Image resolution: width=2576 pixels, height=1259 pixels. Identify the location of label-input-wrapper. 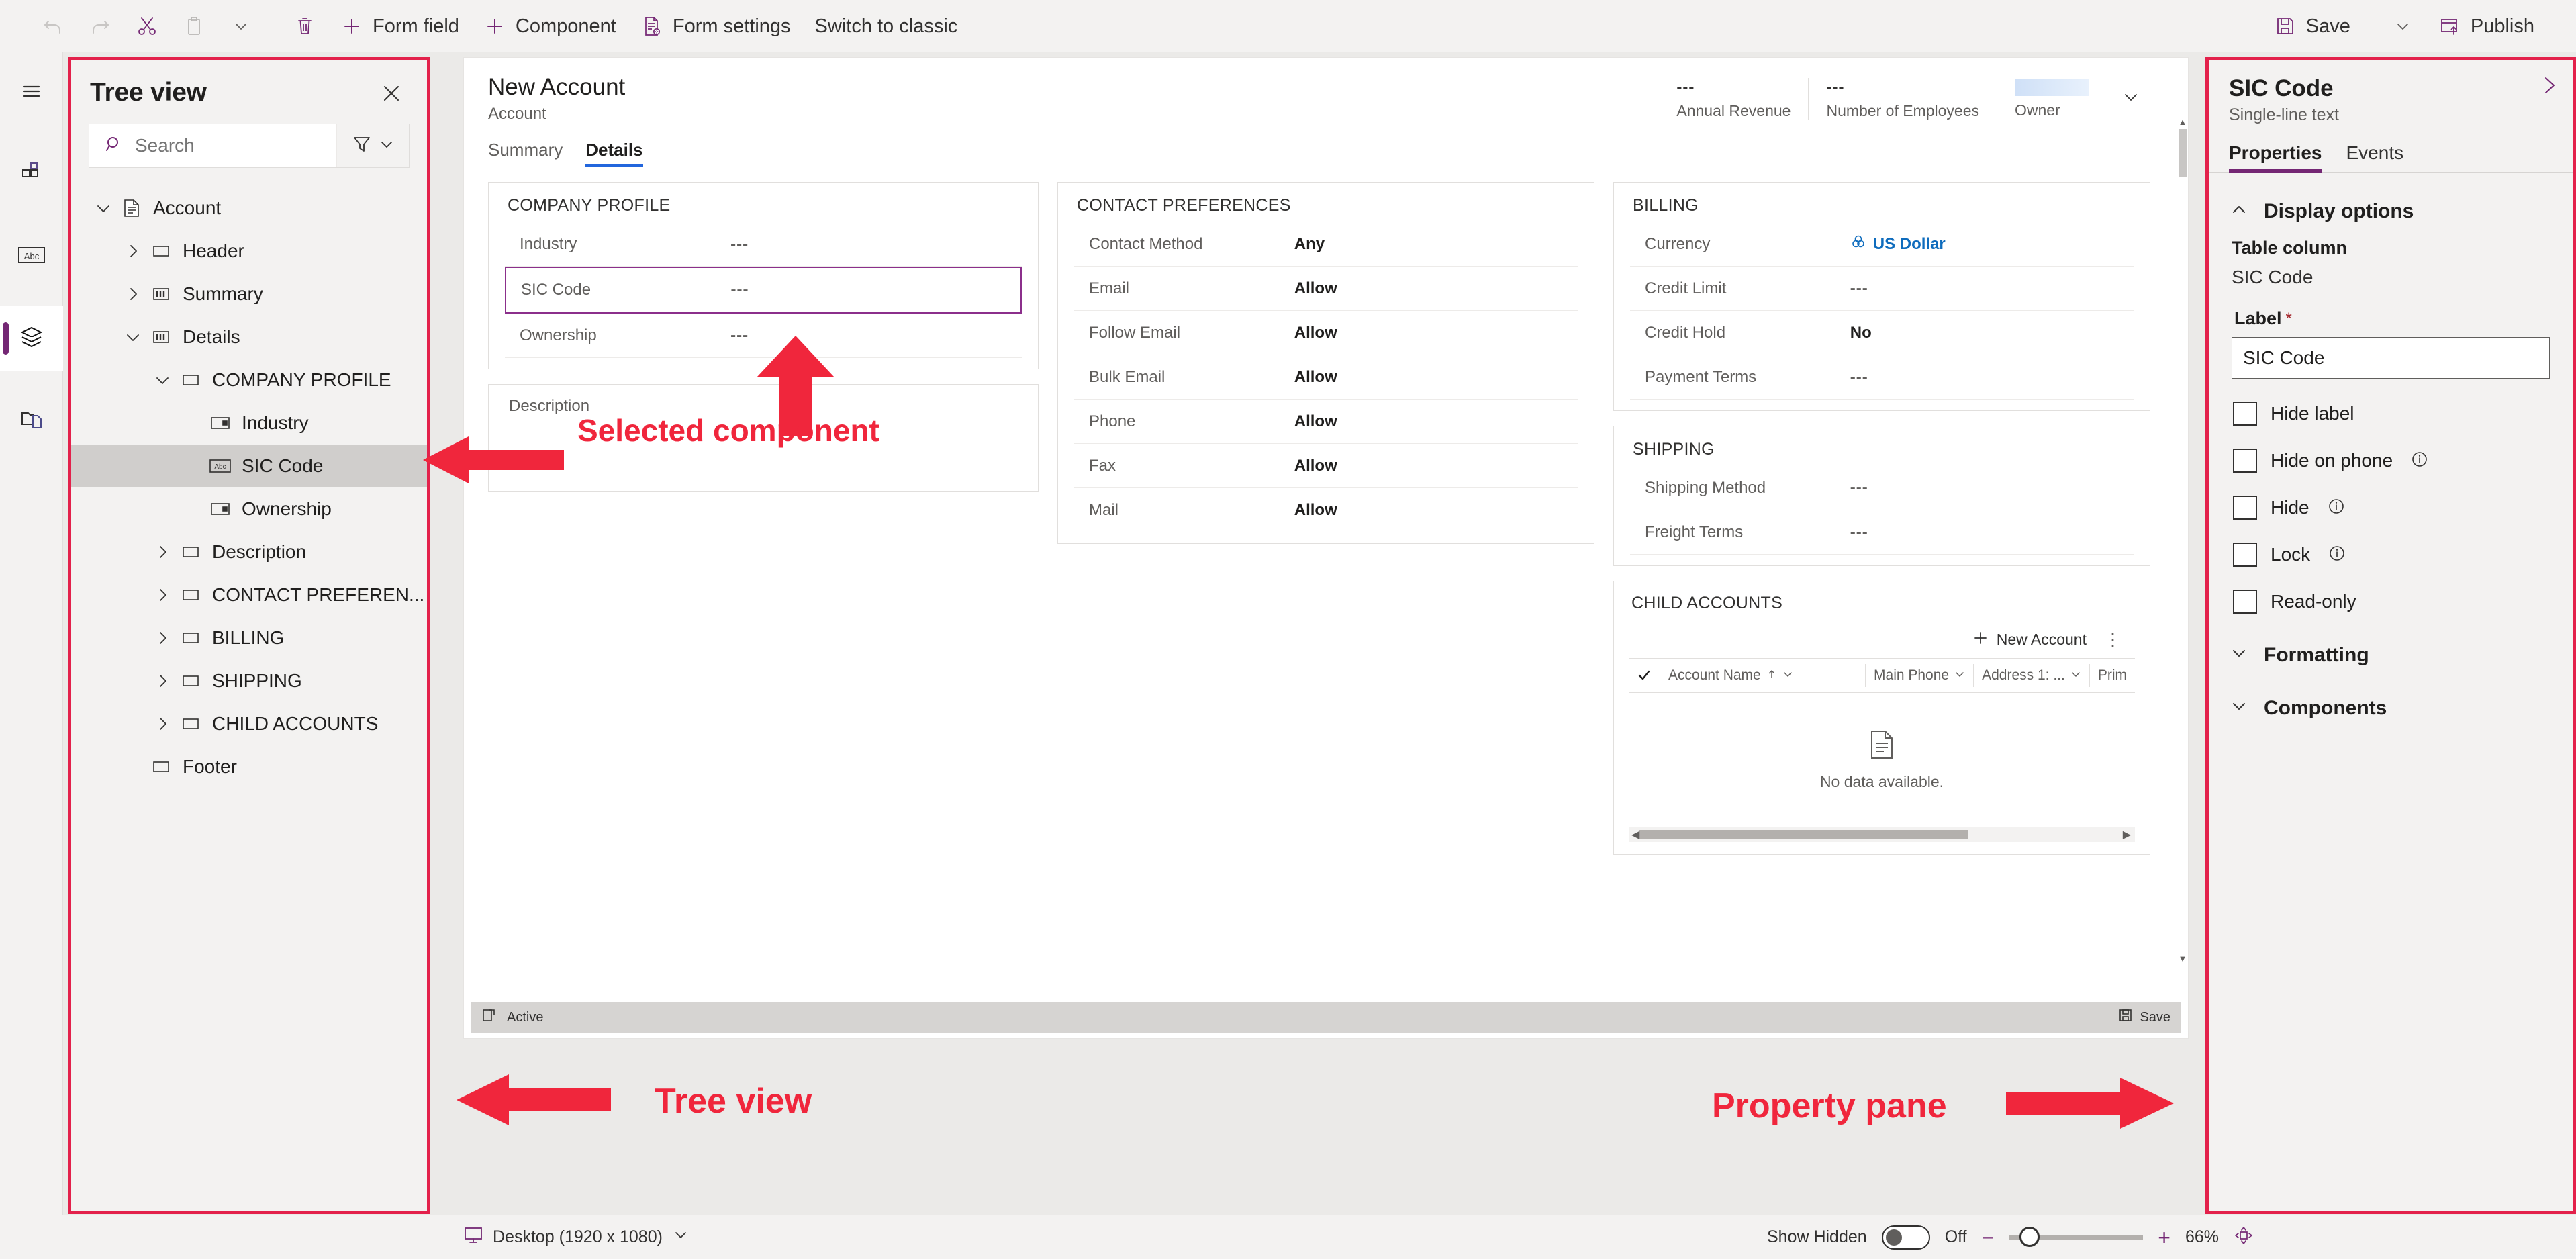
(2391, 358).